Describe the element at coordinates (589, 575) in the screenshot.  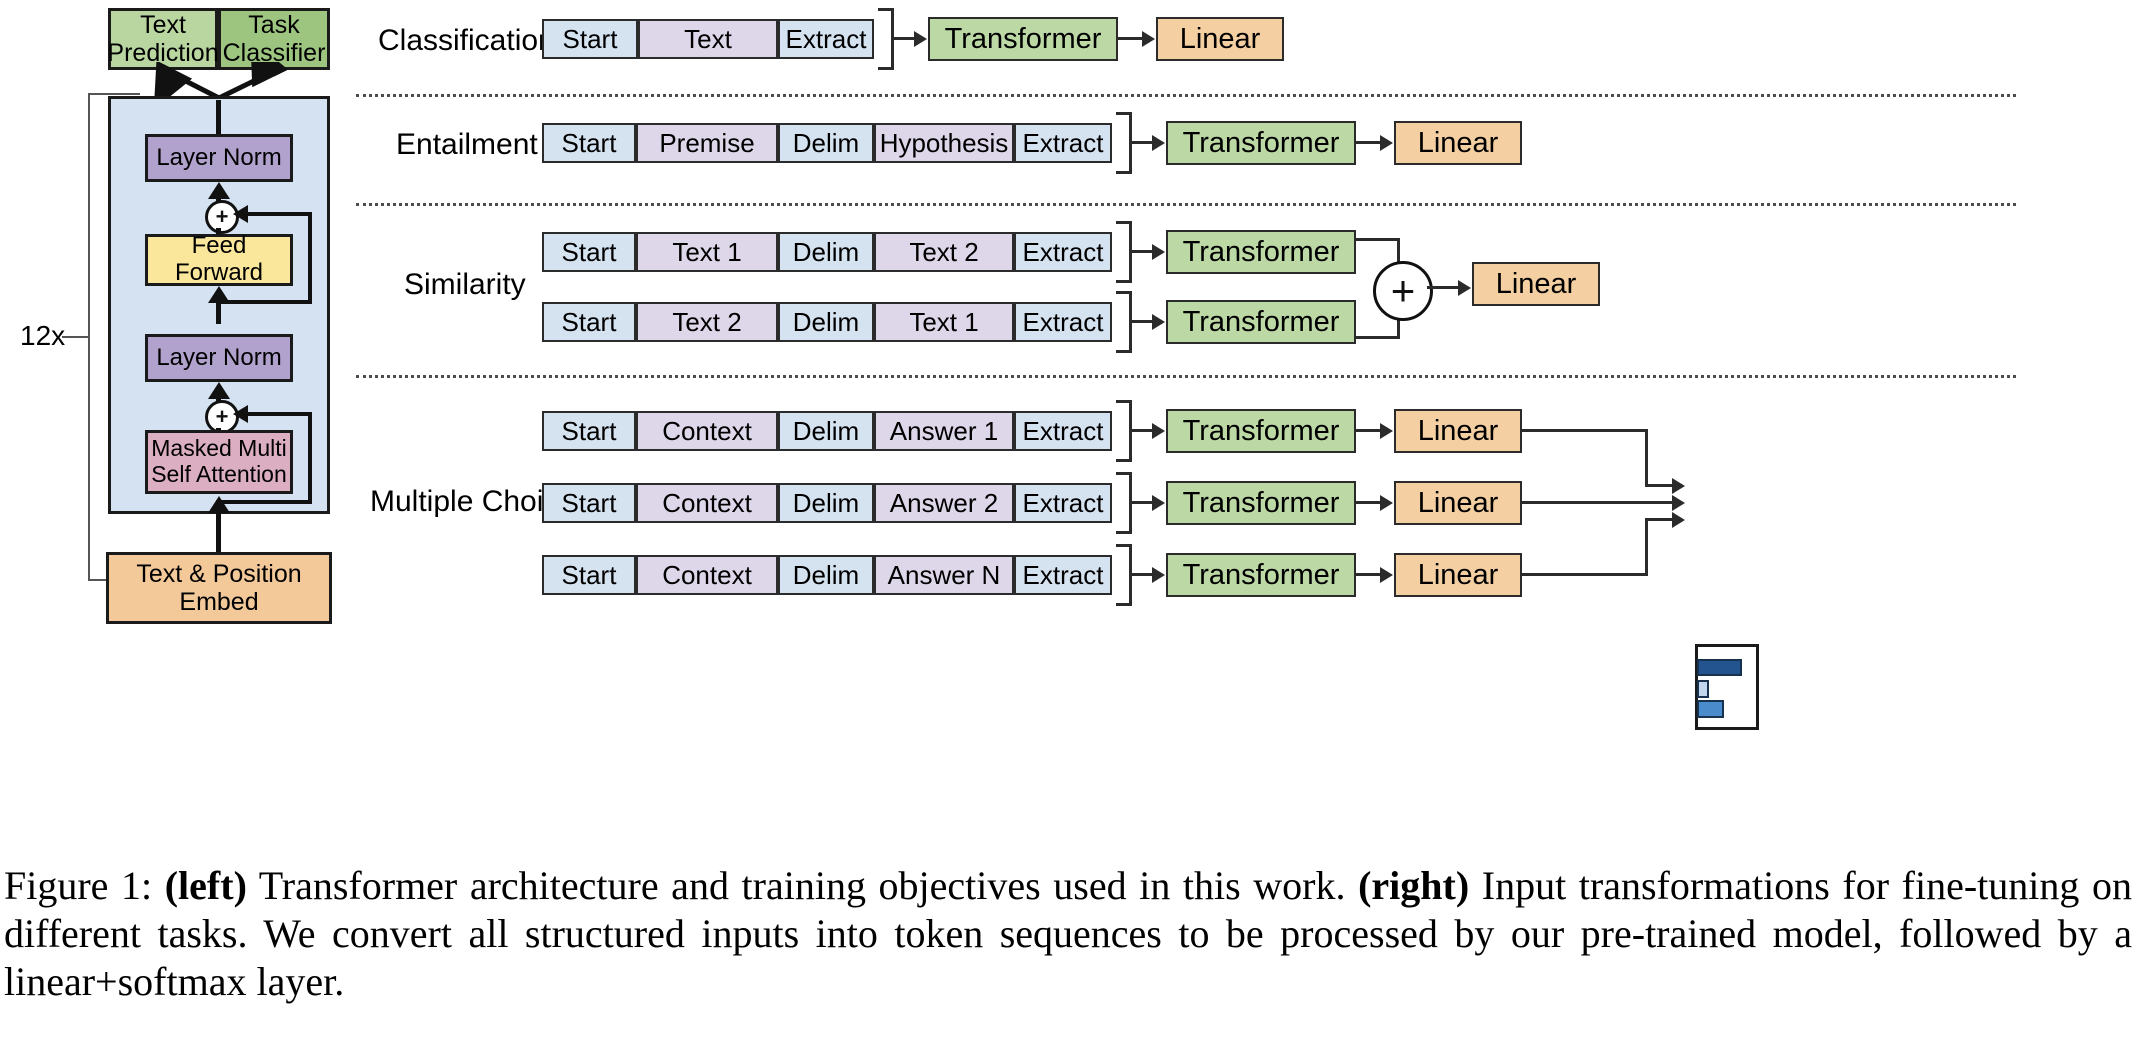
I see `token-mc-r3-0: Start` at that location.